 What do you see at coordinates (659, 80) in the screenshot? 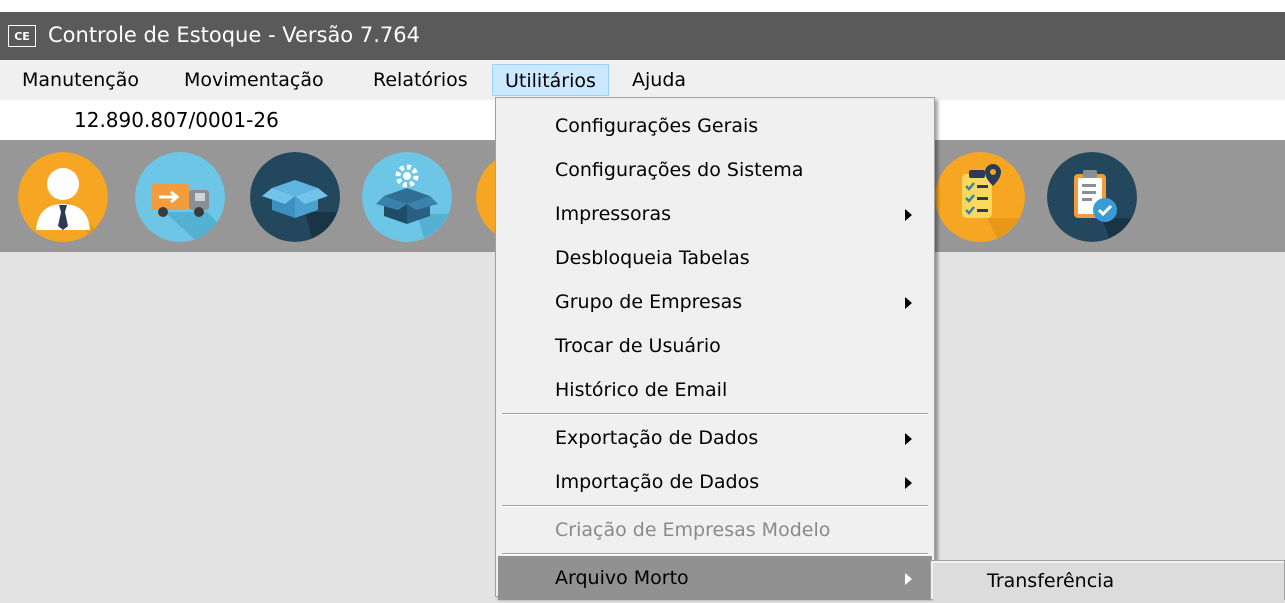
I see `menu-ajuda: Ajuda` at bounding box center [659, 80].